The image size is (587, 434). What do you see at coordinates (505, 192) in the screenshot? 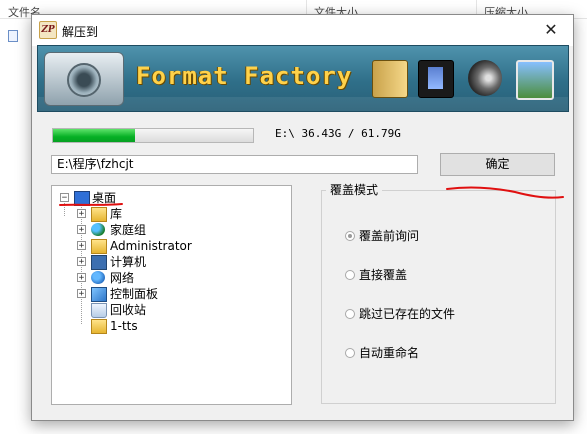
I see `annotation-stroke` at bounding box center [505, 192].